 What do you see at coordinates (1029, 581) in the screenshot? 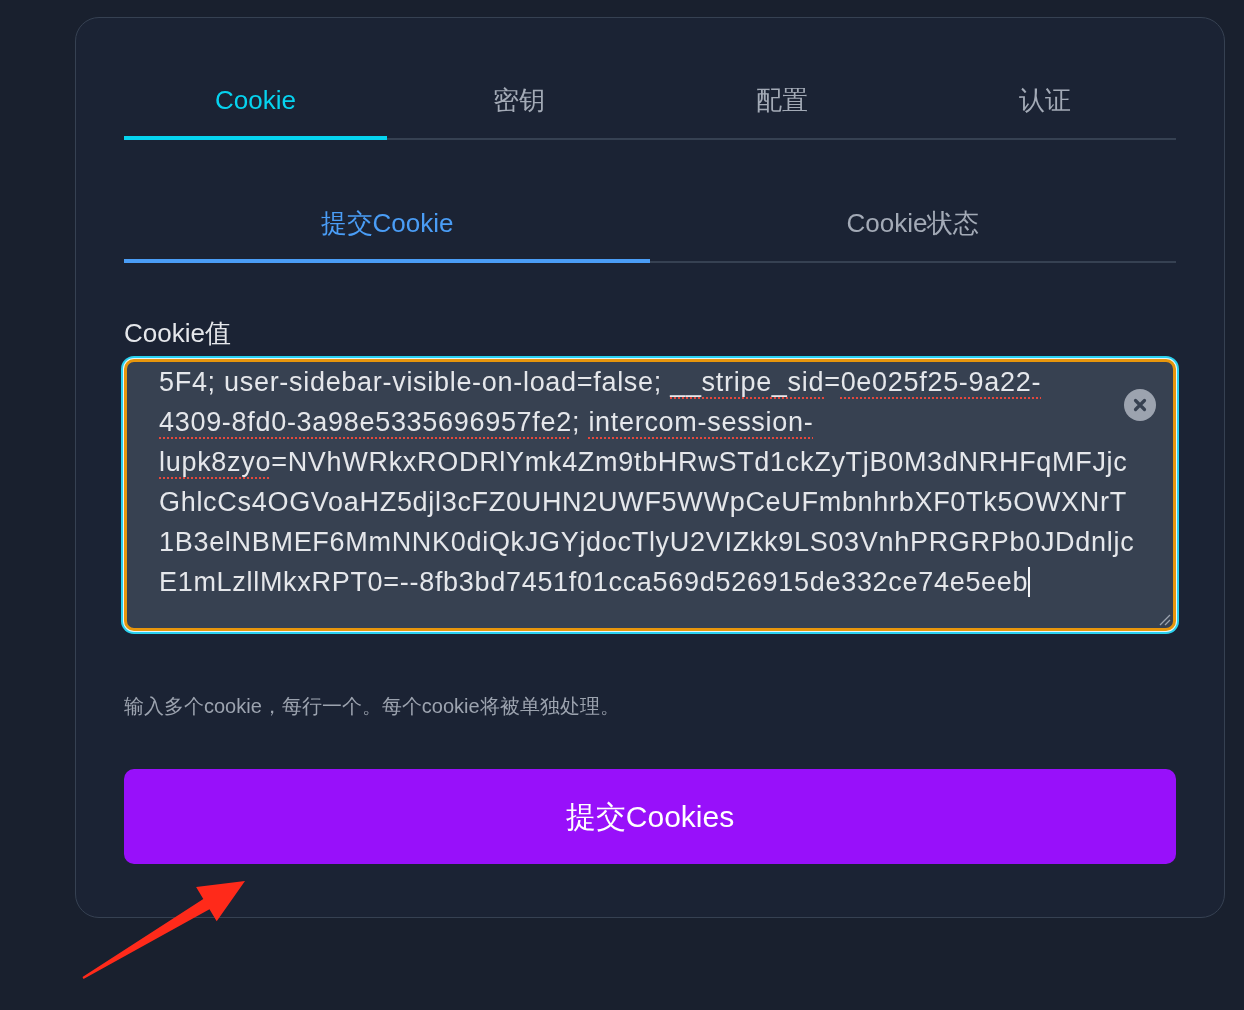
I see `text-cursor-icon` at bounding box center [1029, 581].